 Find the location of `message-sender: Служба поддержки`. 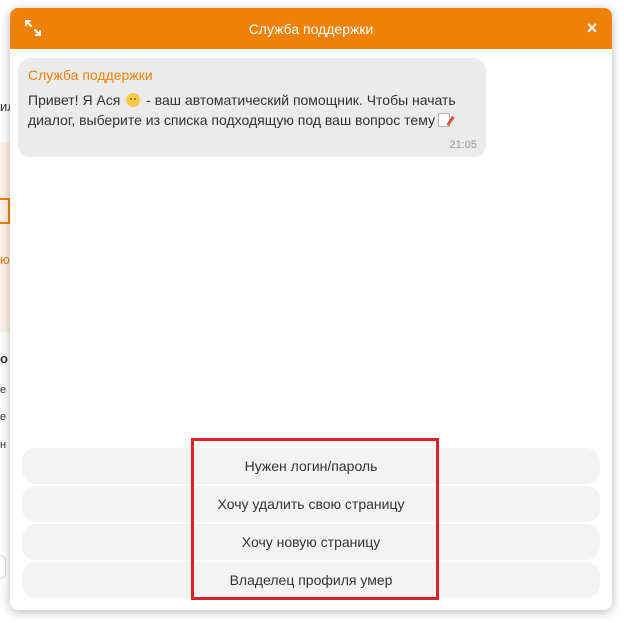

message-sender: Служба поддержки is located at coordinates (90, 75).